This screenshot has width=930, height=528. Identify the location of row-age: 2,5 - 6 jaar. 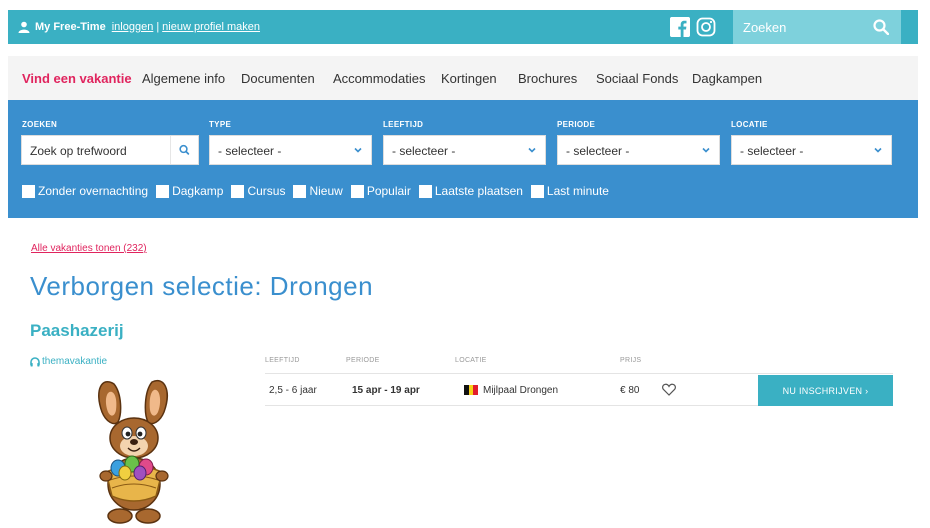
(293, 390).